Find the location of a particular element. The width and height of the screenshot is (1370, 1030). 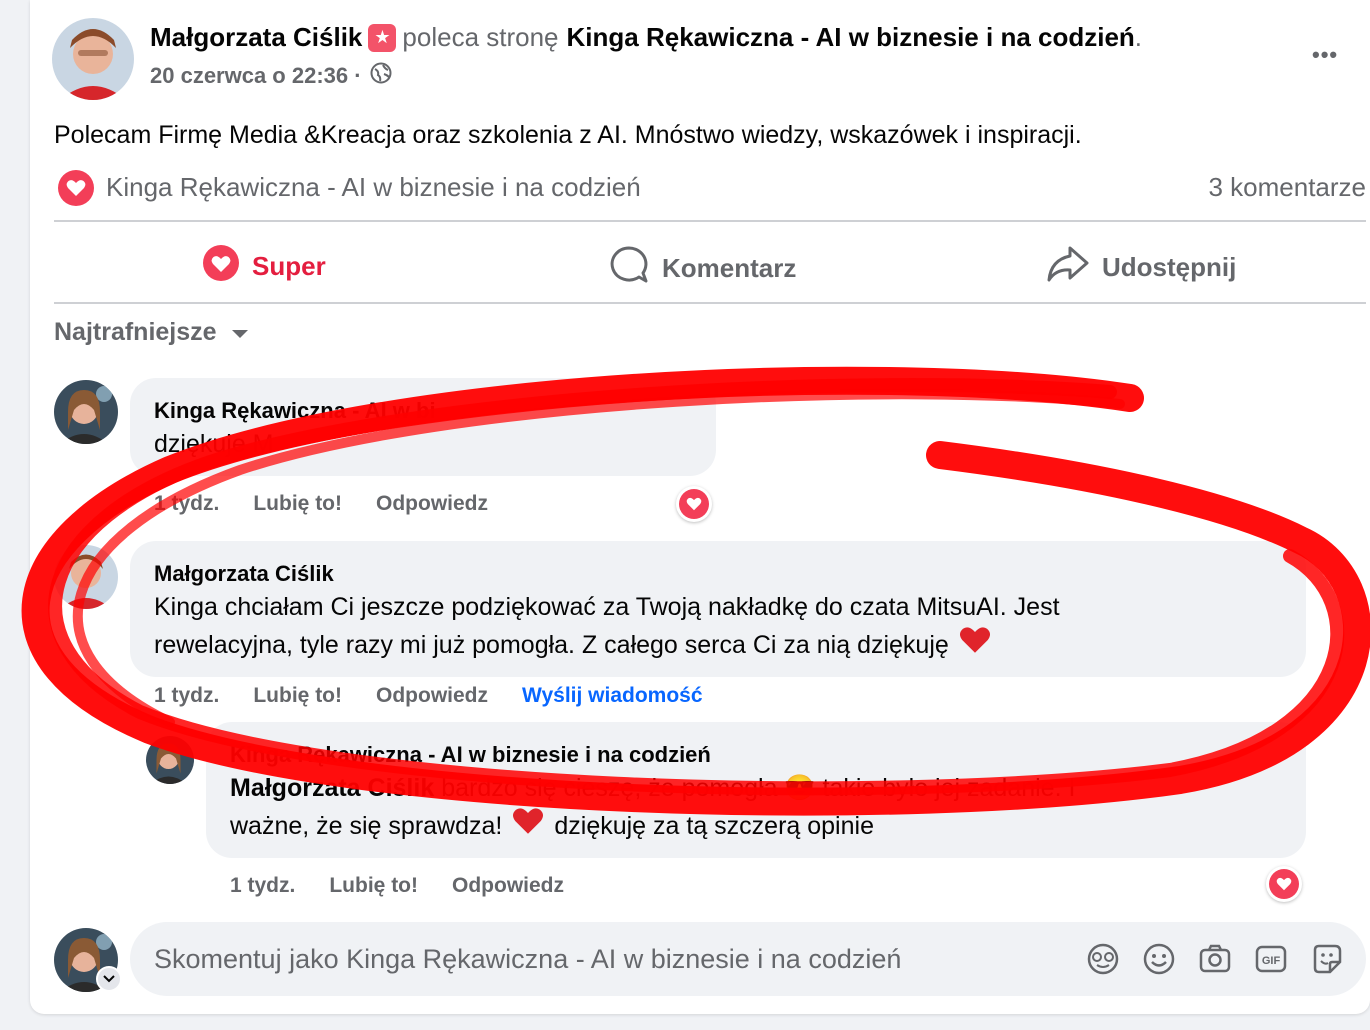

divider-bottom is located at coordinates (710, 303).